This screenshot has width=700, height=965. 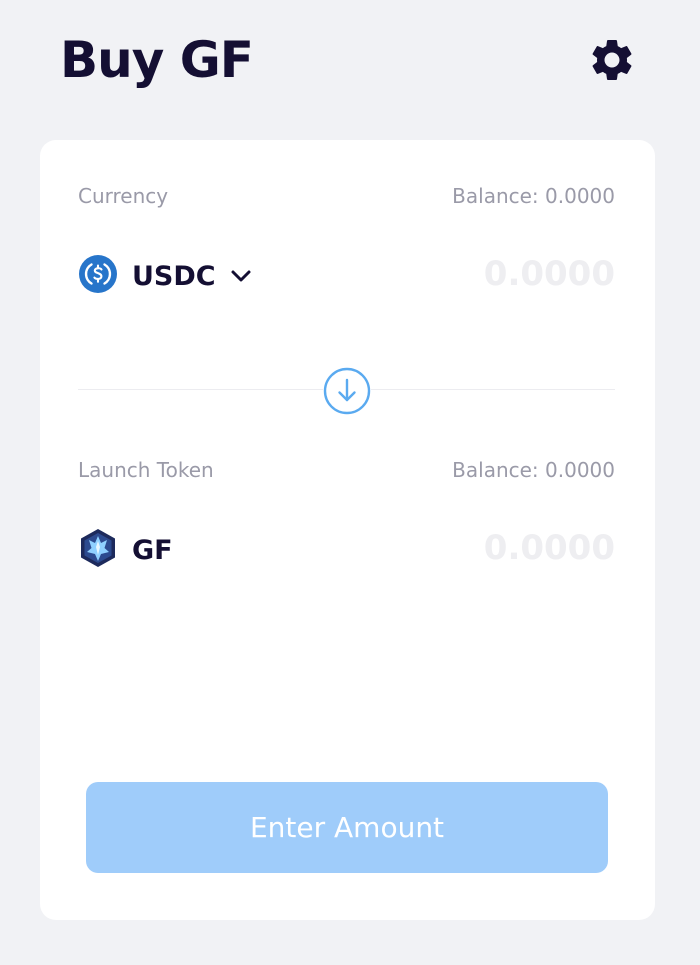 What do you see at coordinates (174, 276) in the screenshot?
I see `currency-symbol: USDC` at bounding box center [174, 276].